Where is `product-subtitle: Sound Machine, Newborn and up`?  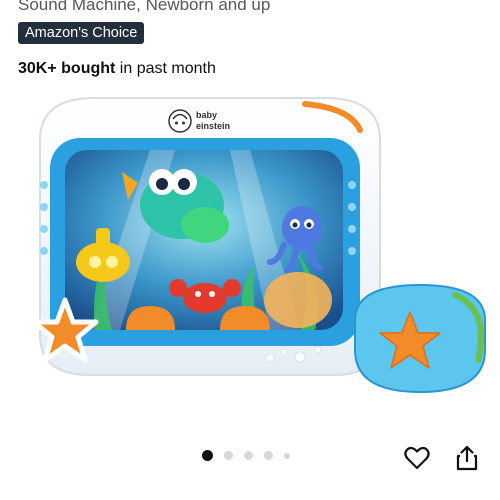 product-subtitle: Sound Machine, Newborn and up is located at coordinates (144, 7).